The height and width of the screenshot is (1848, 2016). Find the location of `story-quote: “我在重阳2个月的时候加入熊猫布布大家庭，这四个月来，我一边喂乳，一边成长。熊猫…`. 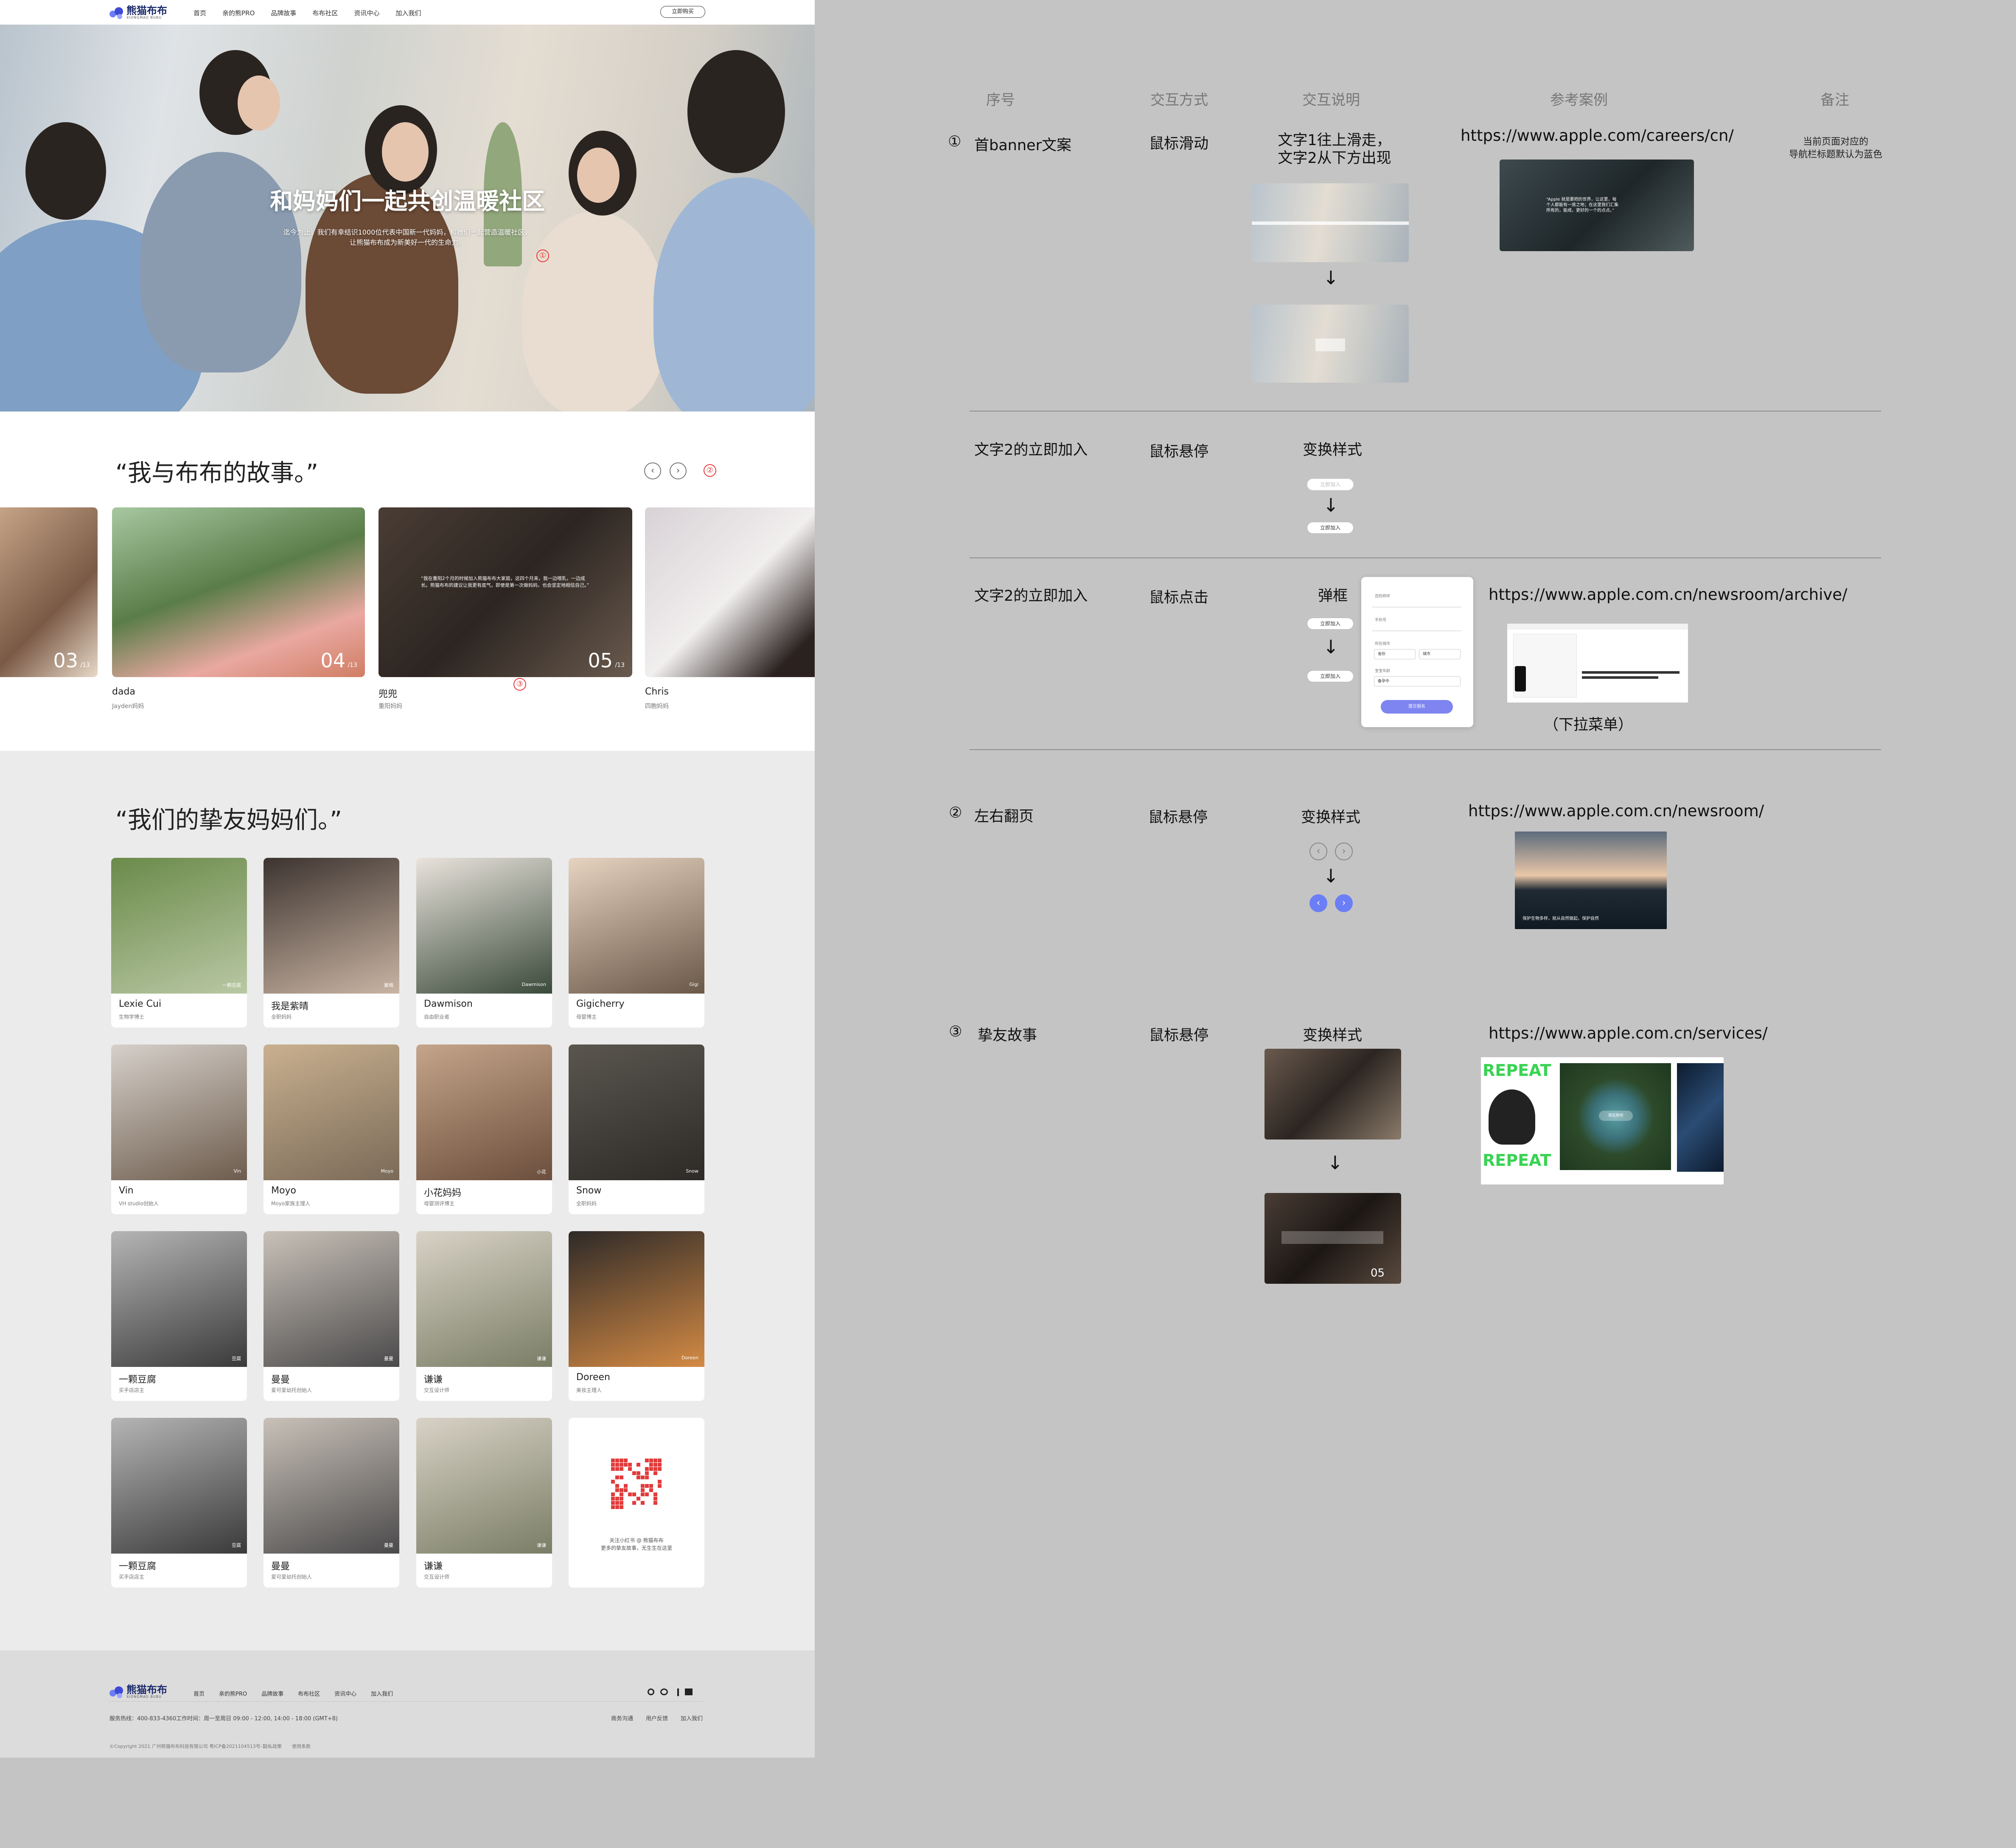

story-quote: “我在重阳2个月的时候加入熊猫布布大家庭，这四个月来，我一边喂乳，一边成长。熊猫… is located at coordinates (505, 582).